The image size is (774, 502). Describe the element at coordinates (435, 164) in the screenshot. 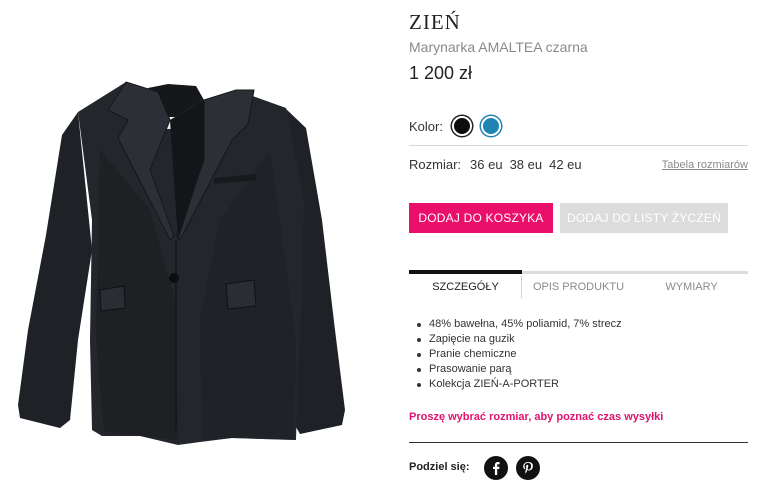

I see `size-label: Rozmiar:` at that location.